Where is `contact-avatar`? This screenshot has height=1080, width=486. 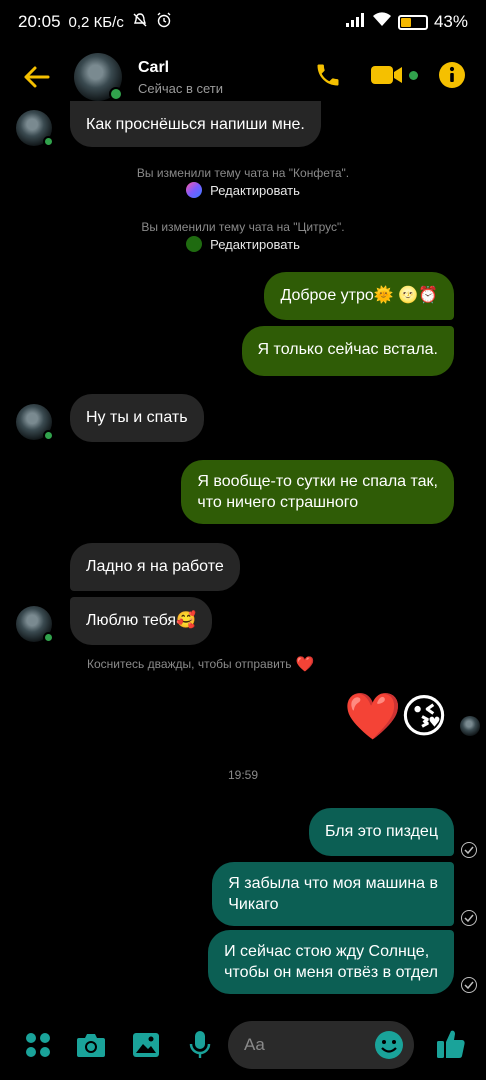 contact-avatar is located at coordinates (98, 77).